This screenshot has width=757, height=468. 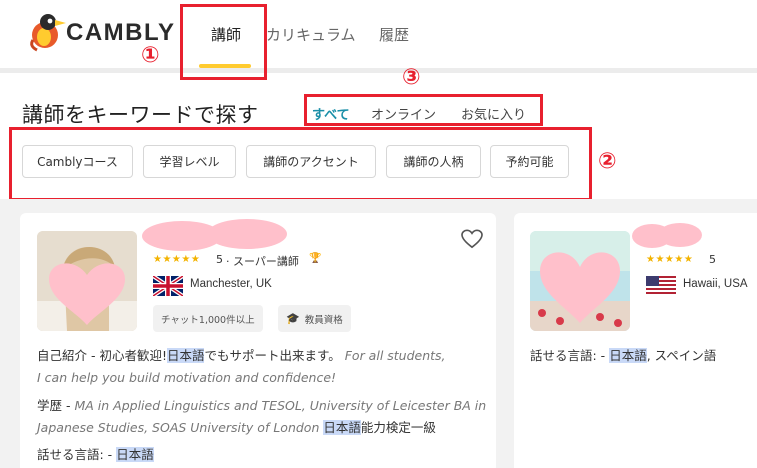 I want to click on bird-logo-icon, so click(x=48, y=33).